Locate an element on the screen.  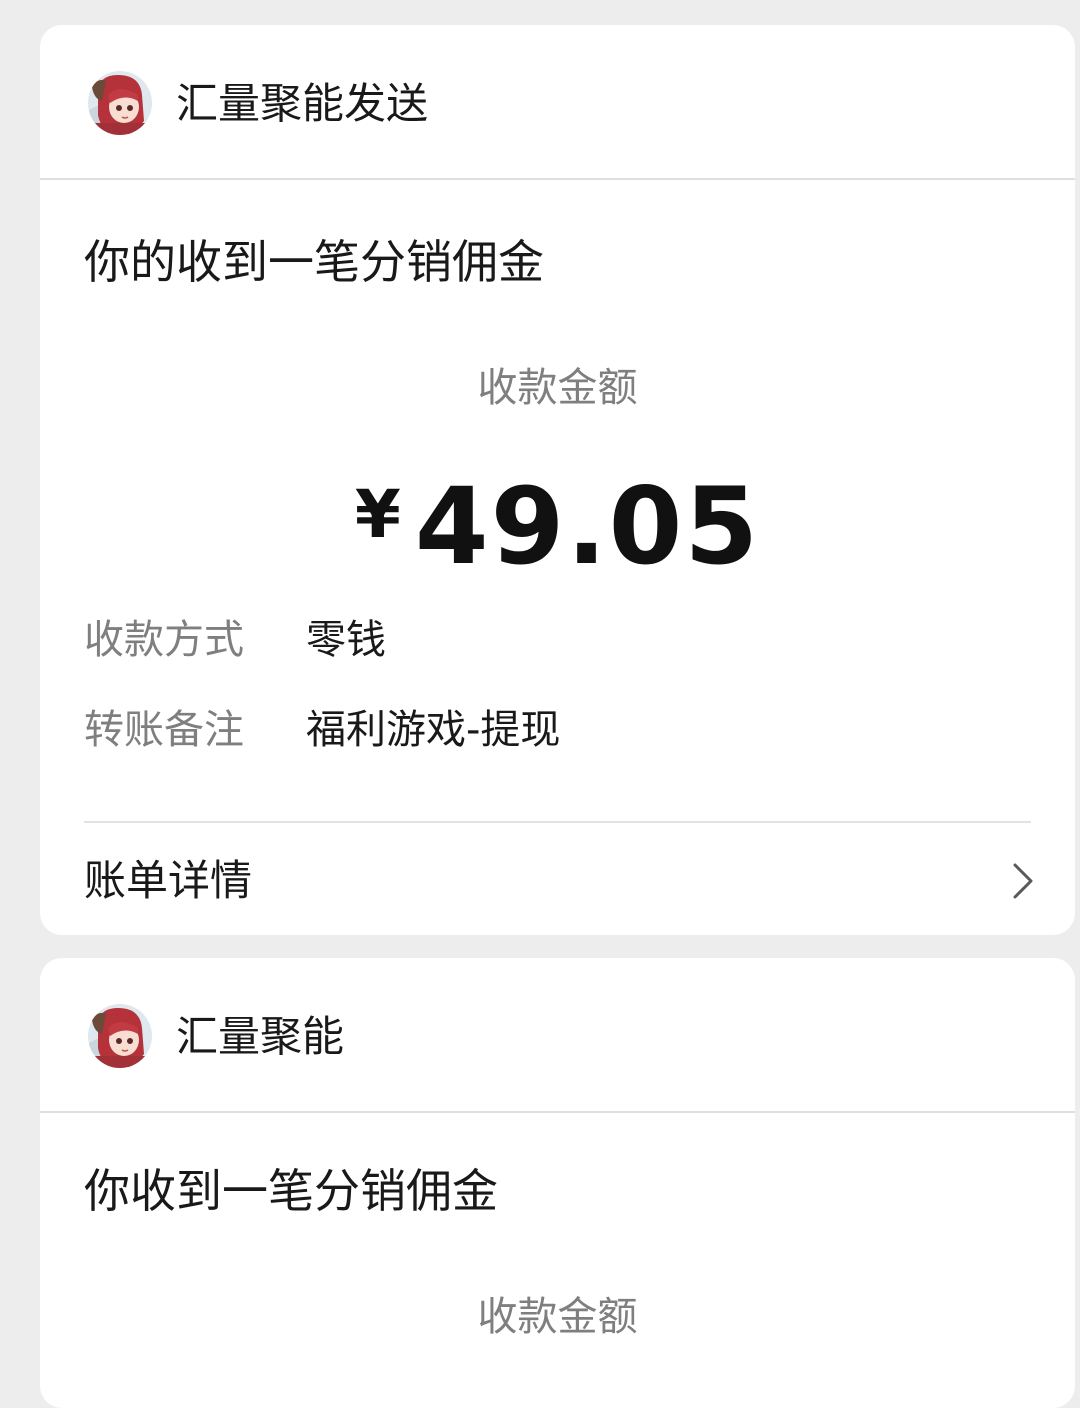
card-header: 汇量聚能发送 is located at coordinates (557, 102).